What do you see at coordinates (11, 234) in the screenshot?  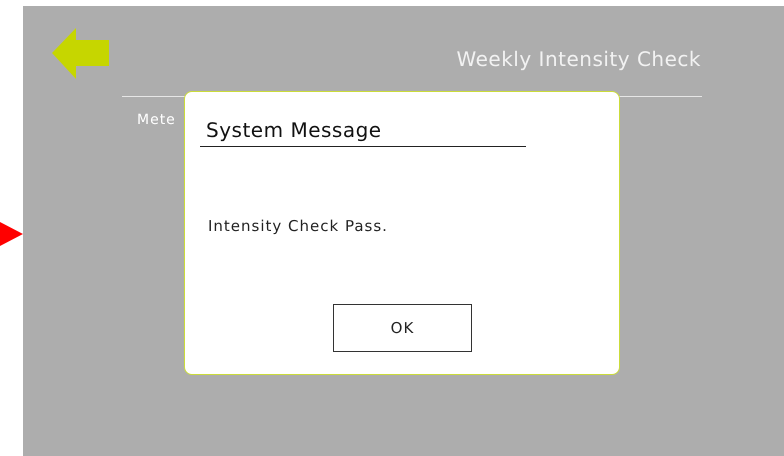 I see `pointer-triangle-icon` at bounding box center [11, 234].